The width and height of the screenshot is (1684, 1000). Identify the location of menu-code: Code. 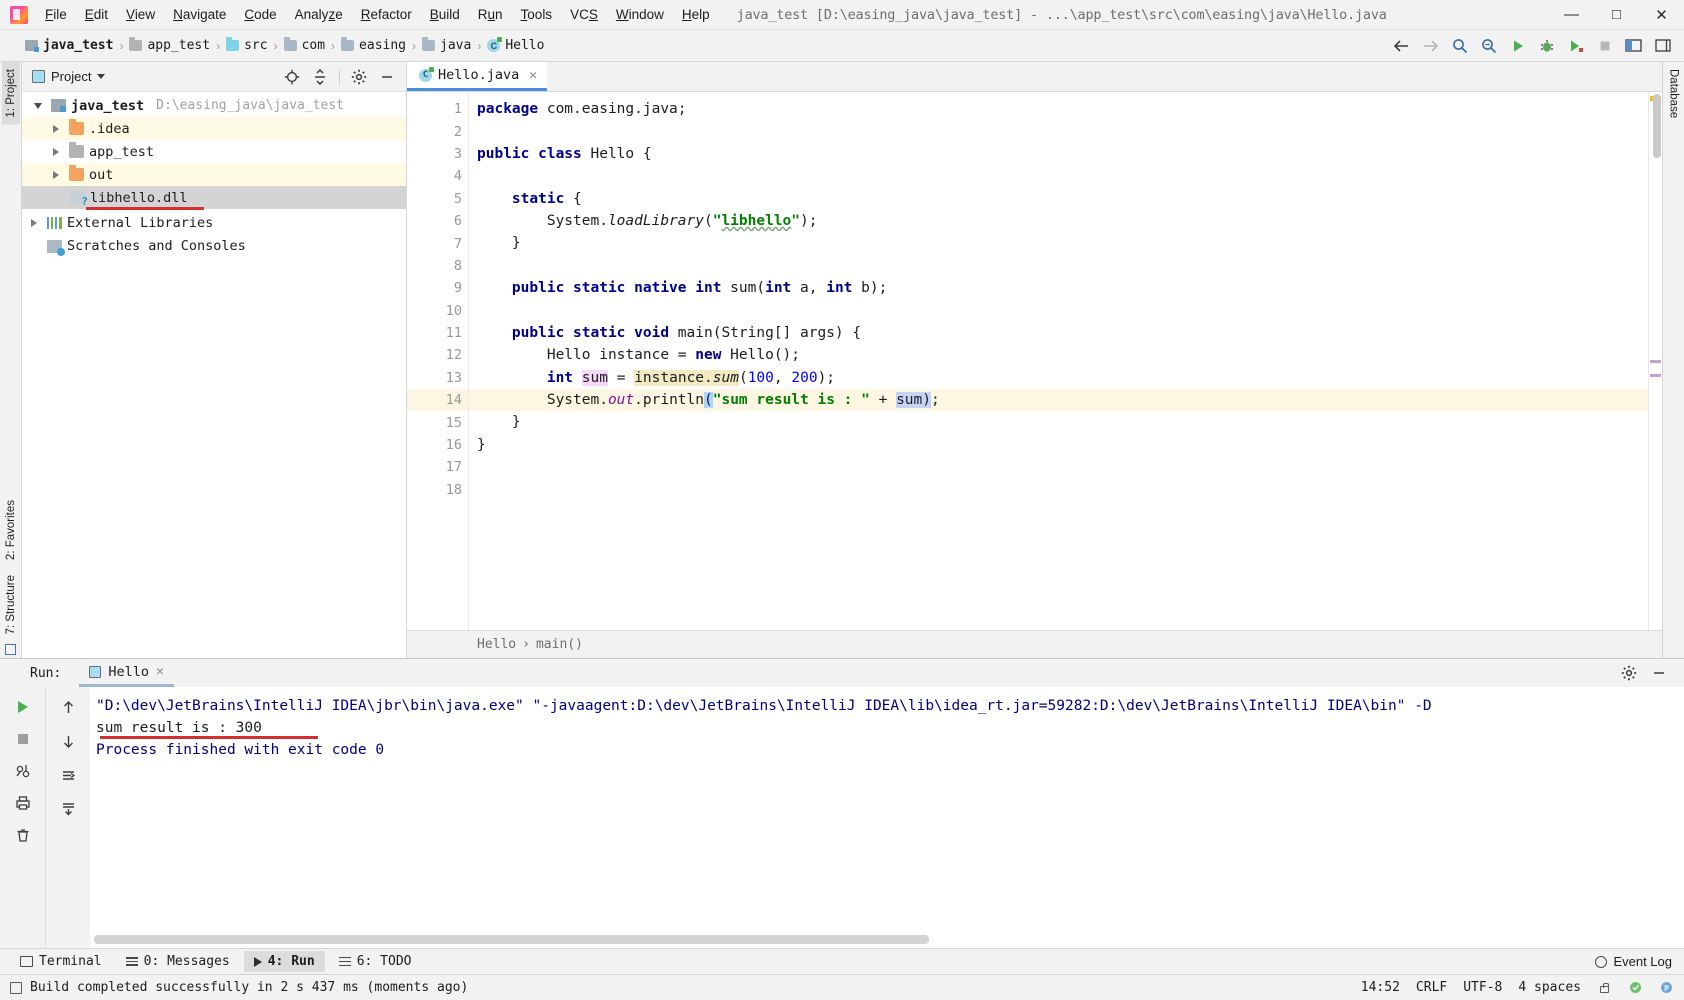
(260, 14).